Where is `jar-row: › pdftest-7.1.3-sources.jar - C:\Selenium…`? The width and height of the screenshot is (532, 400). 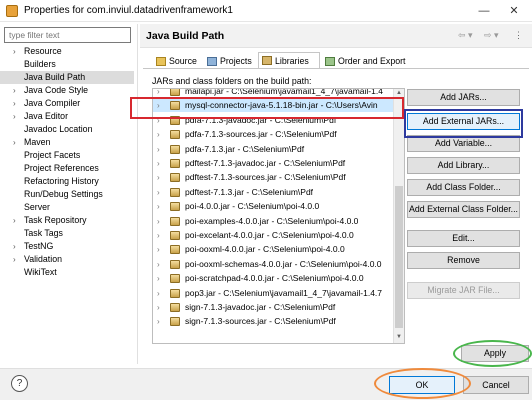
jar-row: › pdftest-7.1.3-sources.jar - C:\Selenium… is located at coordinates (273, 177).